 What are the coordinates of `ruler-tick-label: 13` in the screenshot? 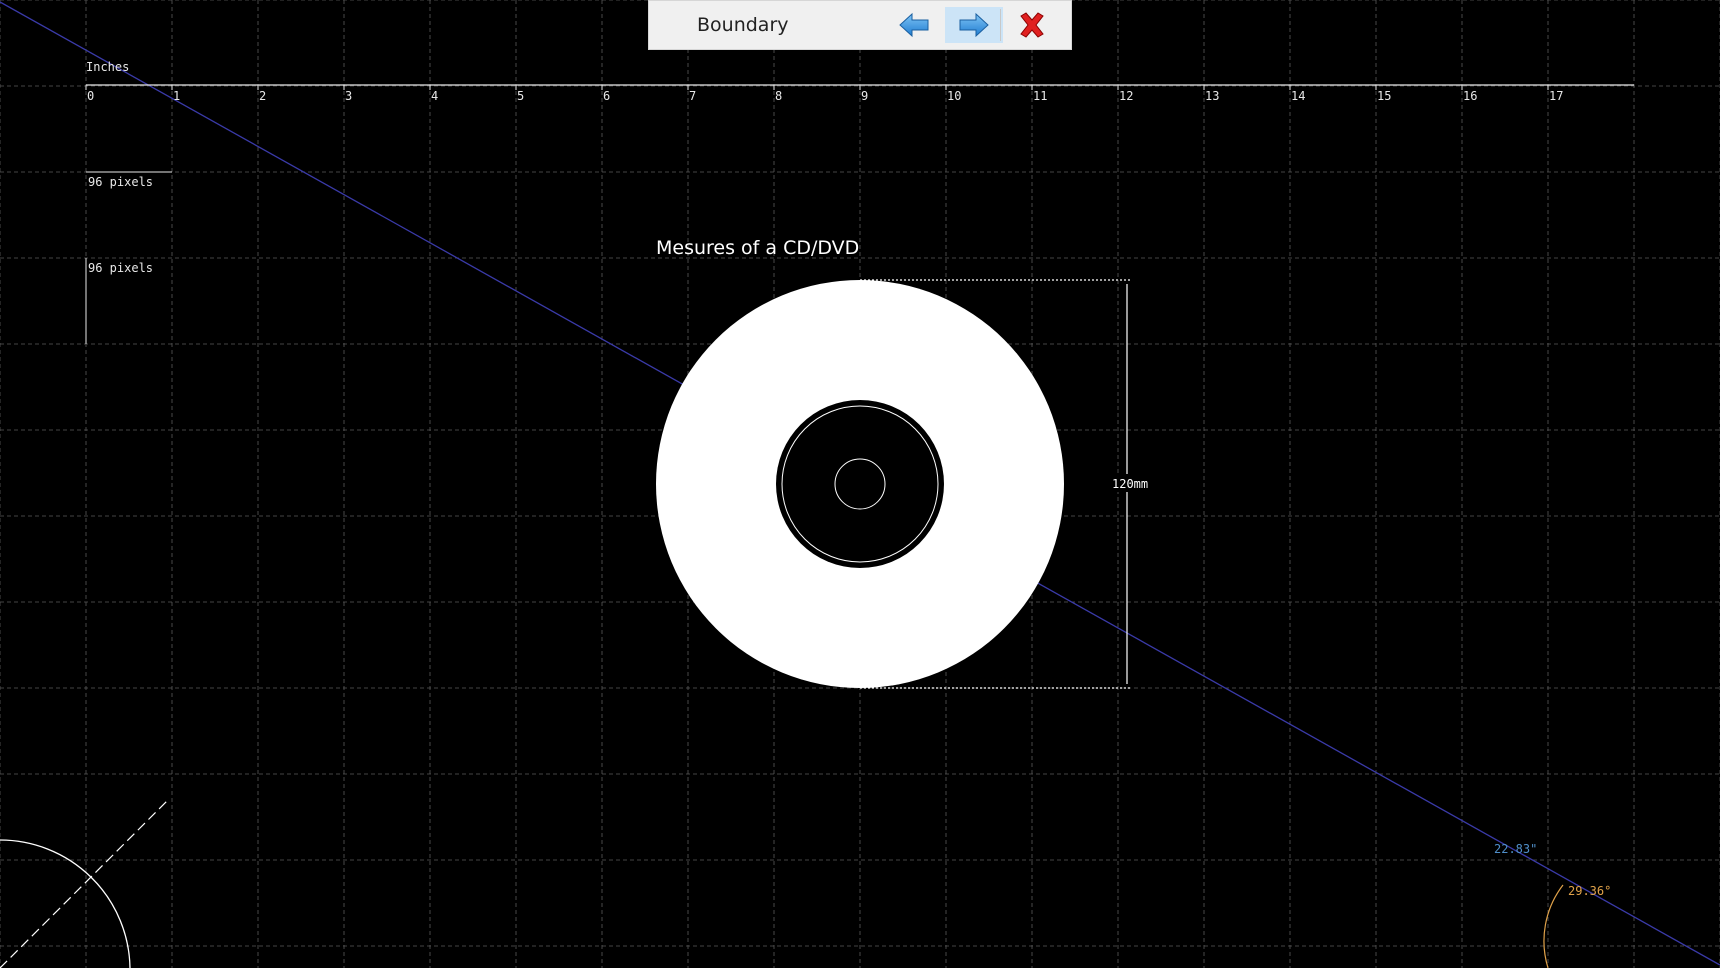 It's located at (1212, 96).